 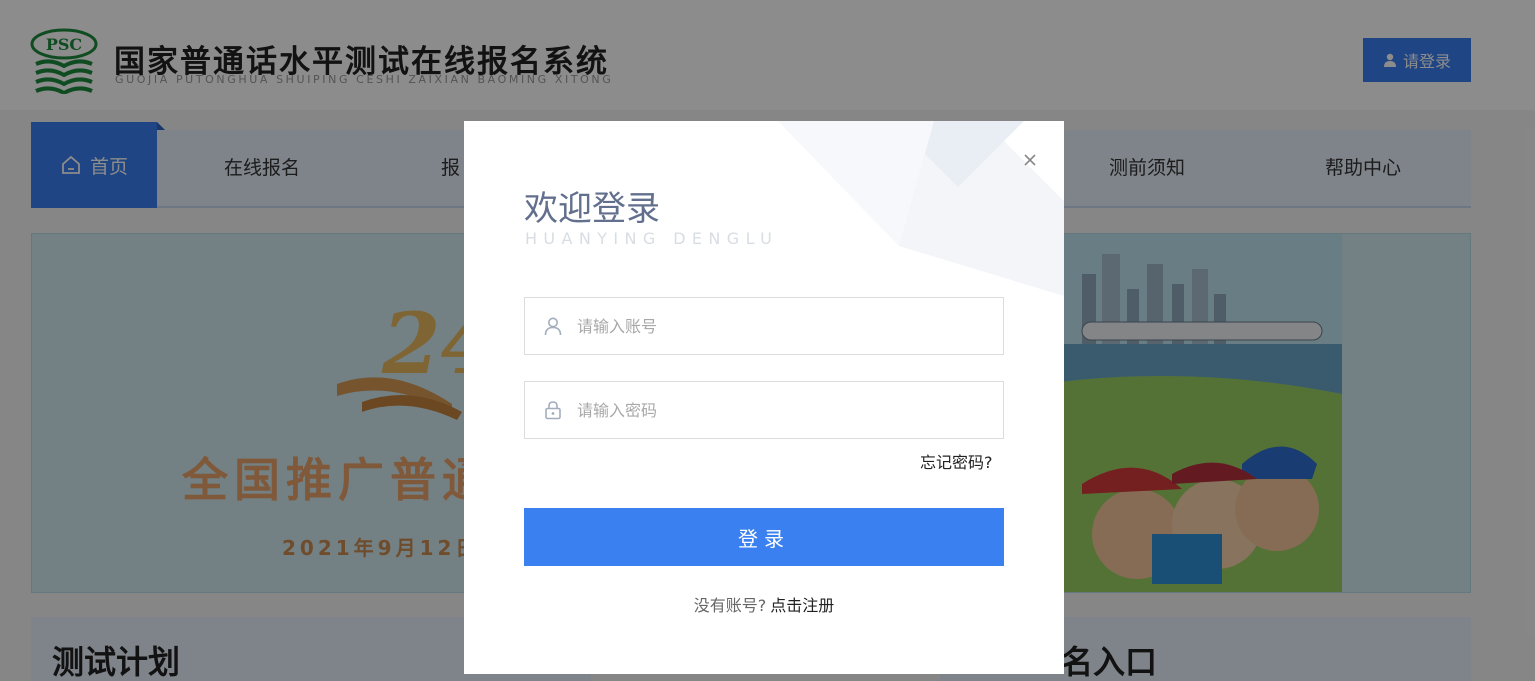 I want to click on password-field, so click(x=764, y=410).